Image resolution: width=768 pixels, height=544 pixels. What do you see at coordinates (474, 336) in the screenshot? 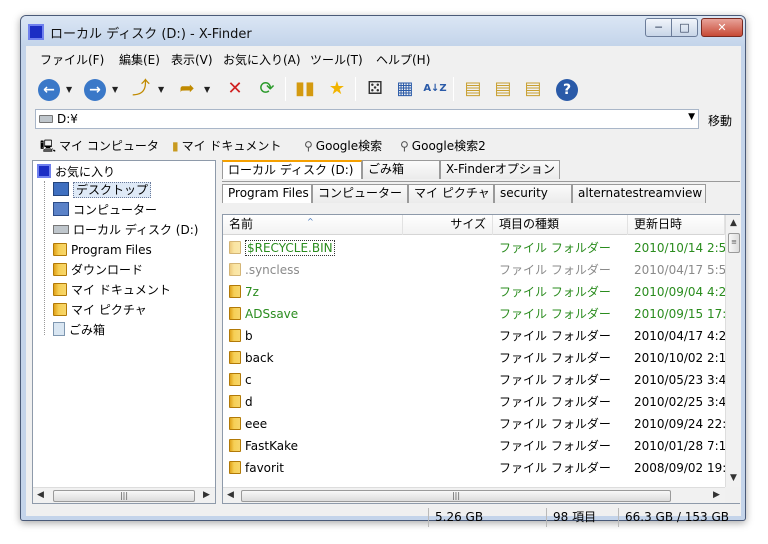
I see `file-row: b ファイル フォルダー 2010/04/17 4:29` at bounding box center [474, 336].